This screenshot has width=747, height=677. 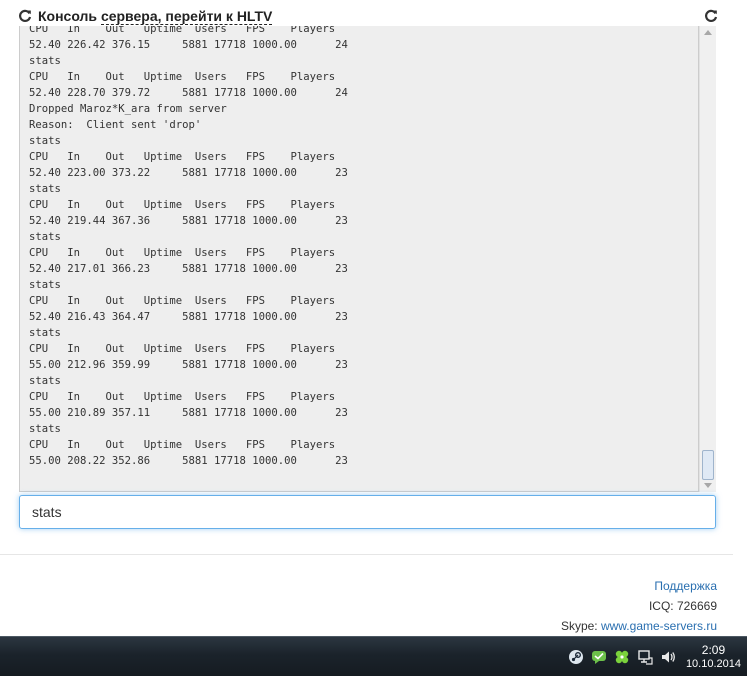 I want to click on command-input, so click(x=367, y=512).